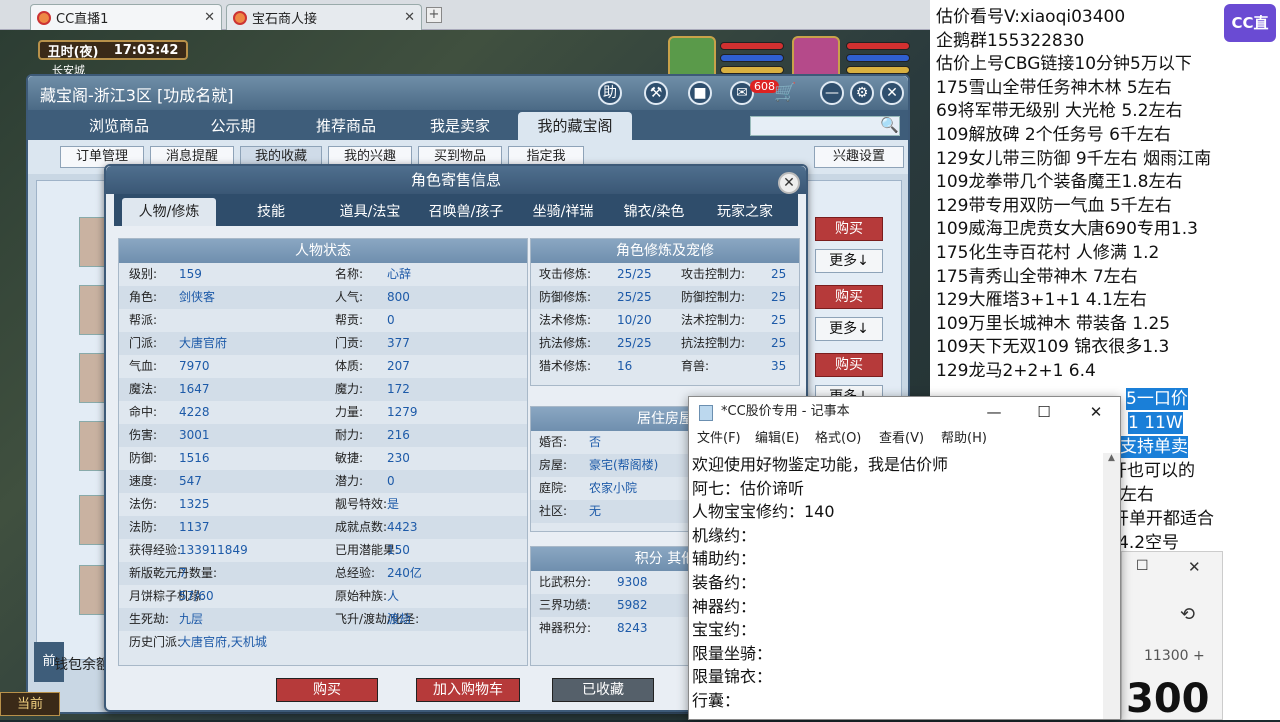  Describe the element at coordinates (323, 481) in the screenshot. I see `status-row: 速度: 547 潜力: 0` at that location.